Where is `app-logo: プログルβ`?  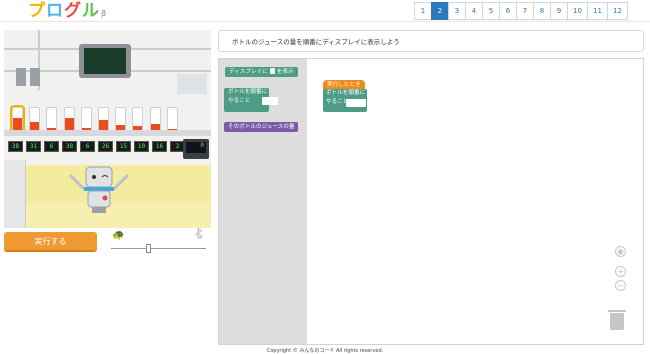
app-logo: プログルβ is located at coordinates (67, 11).